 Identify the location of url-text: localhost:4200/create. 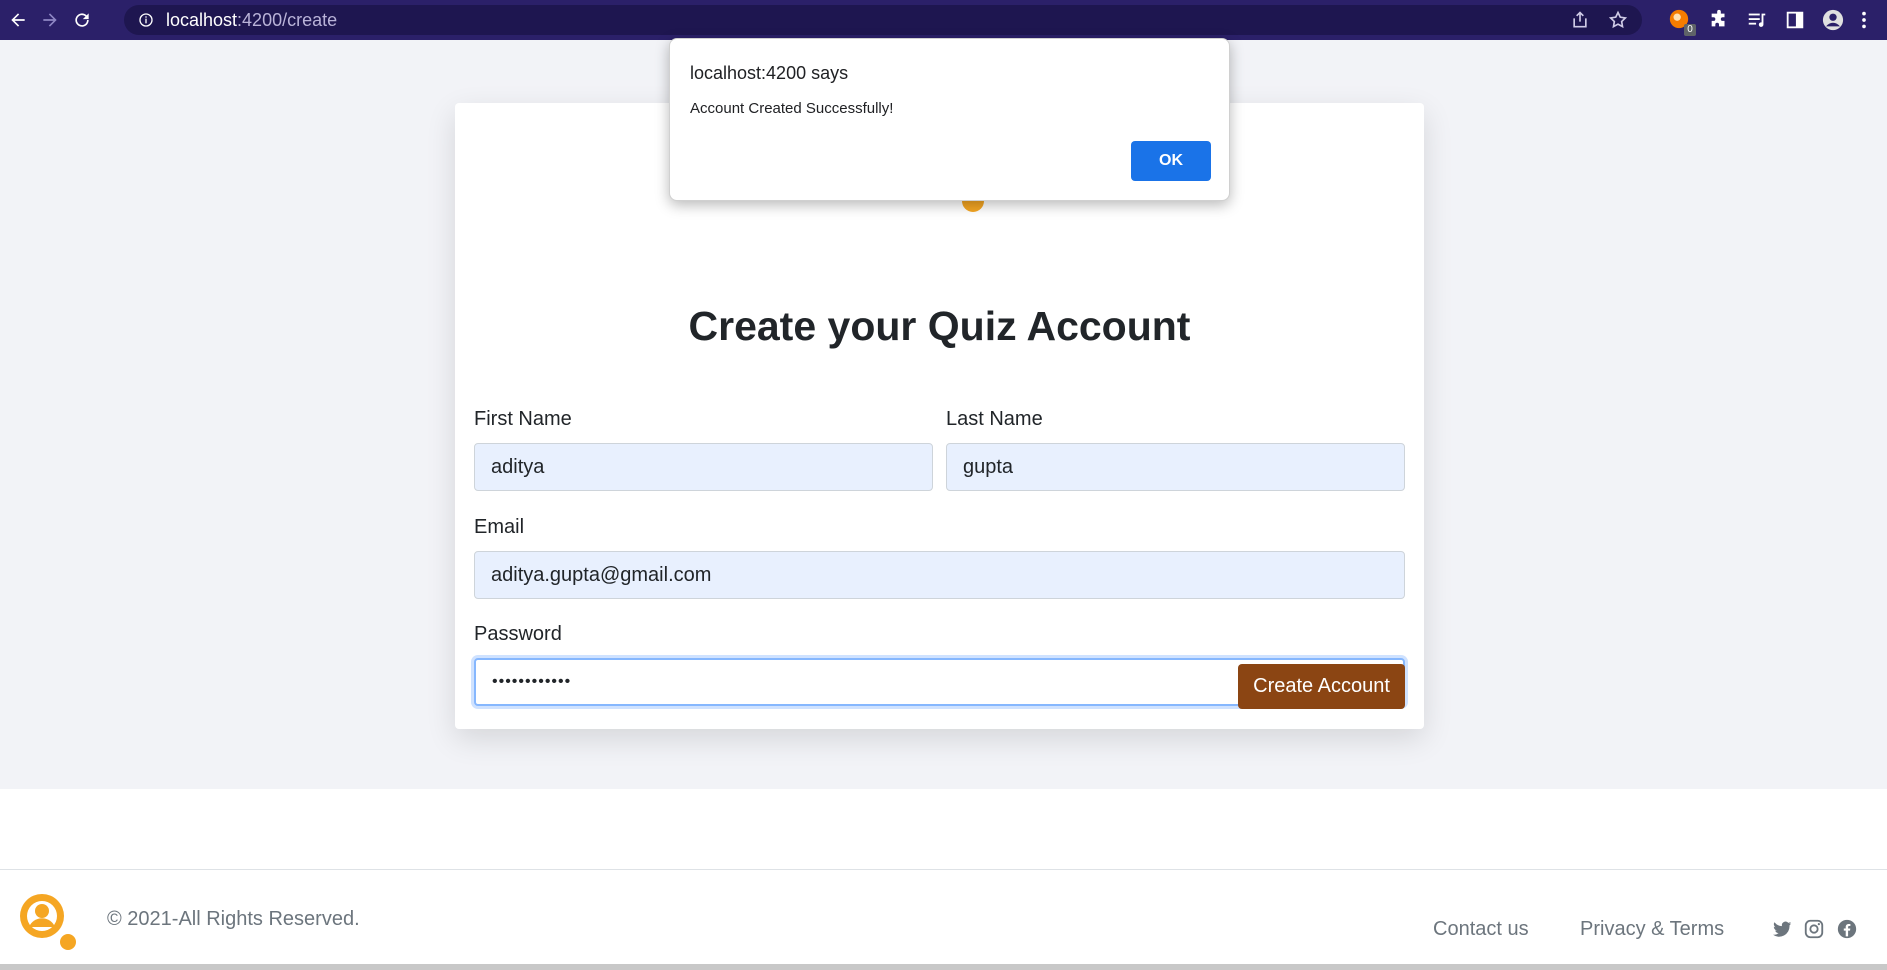
(252, 19).